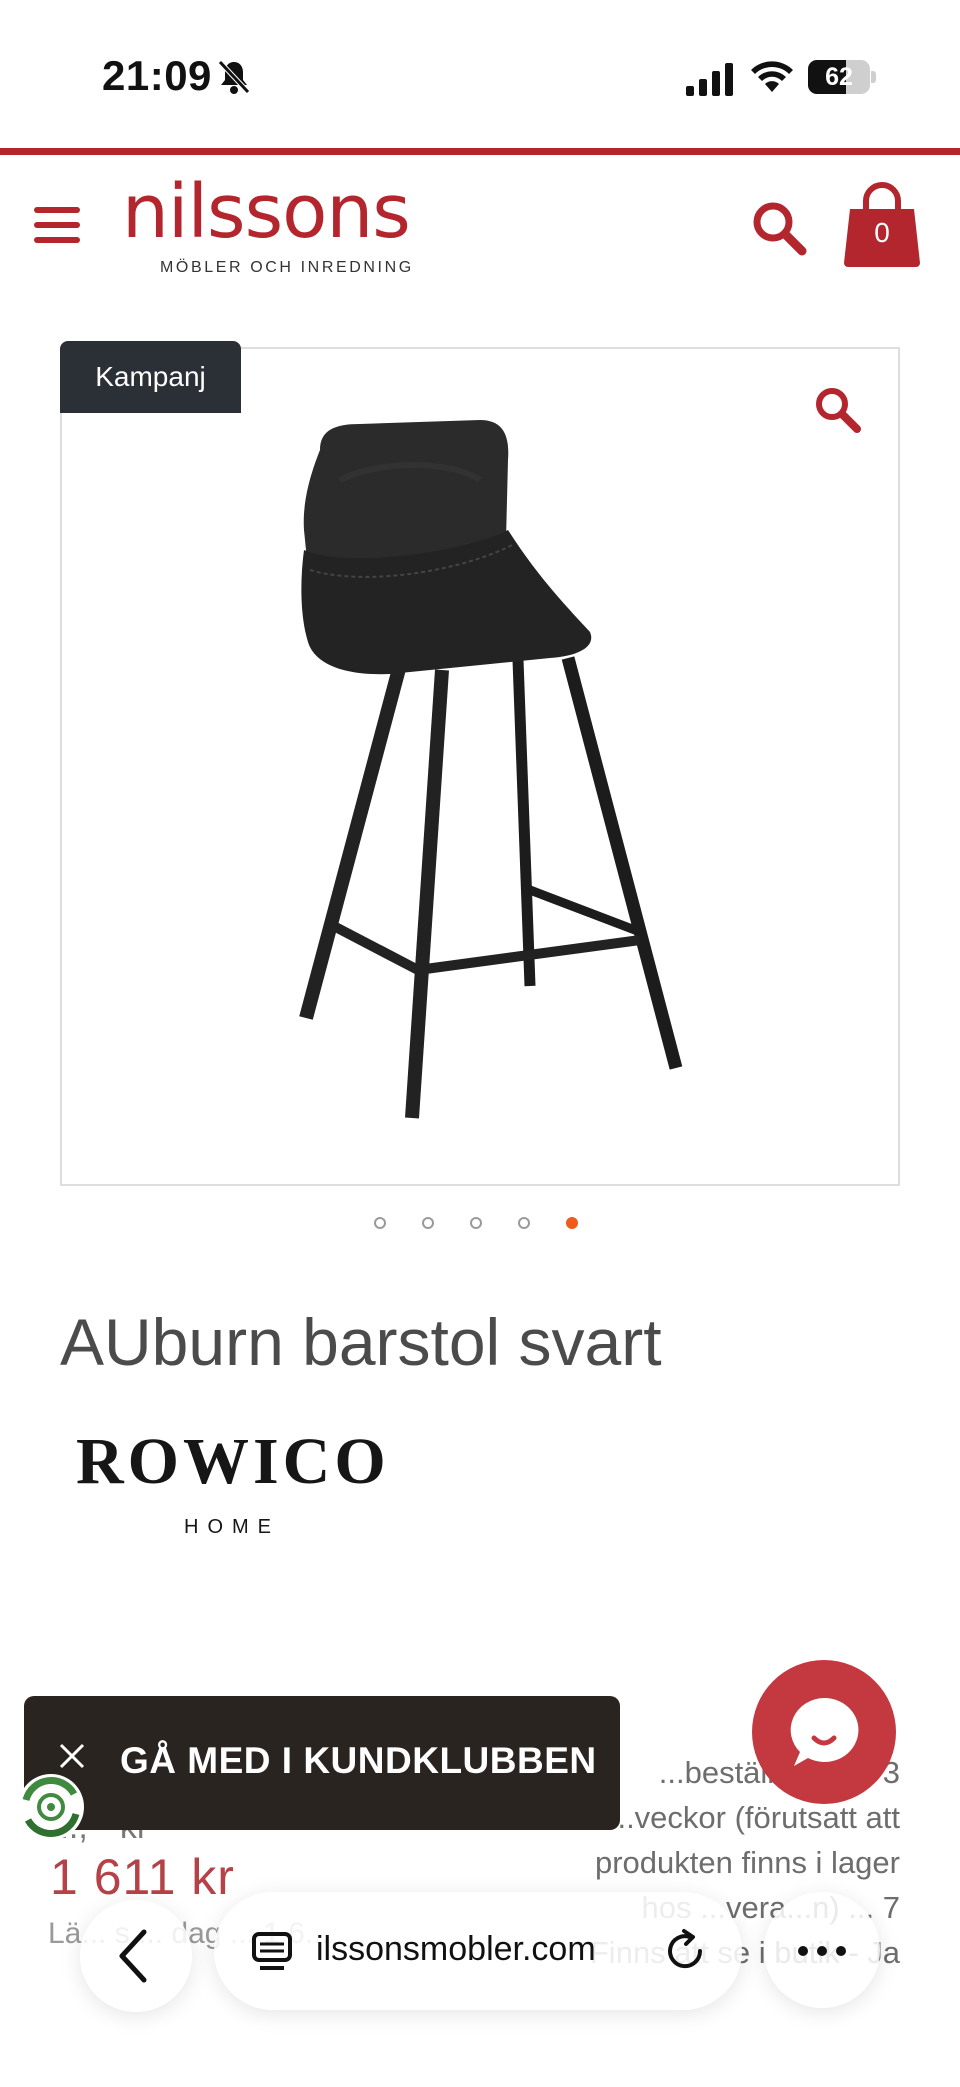  What do you see at coordinates (839, 77) in the screenshot?
I see `battery-percent: 62` at bounding box center [839, 77].